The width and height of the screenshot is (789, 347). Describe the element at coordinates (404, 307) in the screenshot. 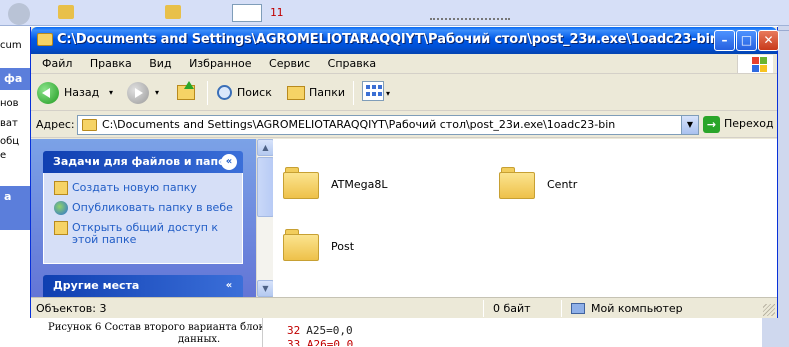

I see `status-bar: Объектов: 3 0 байт Мой компьютер` at that location.